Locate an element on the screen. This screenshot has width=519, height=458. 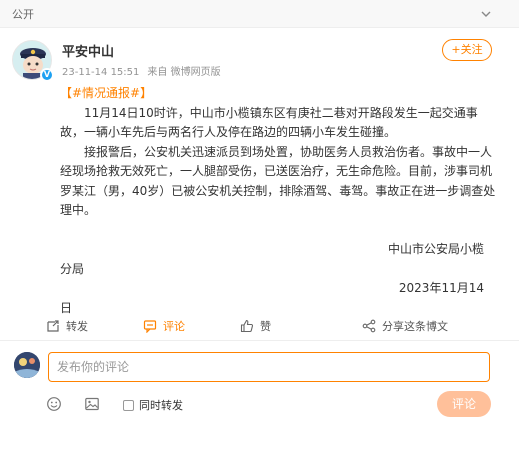
repost-label: 转发 is located at coordinates (77, 326).